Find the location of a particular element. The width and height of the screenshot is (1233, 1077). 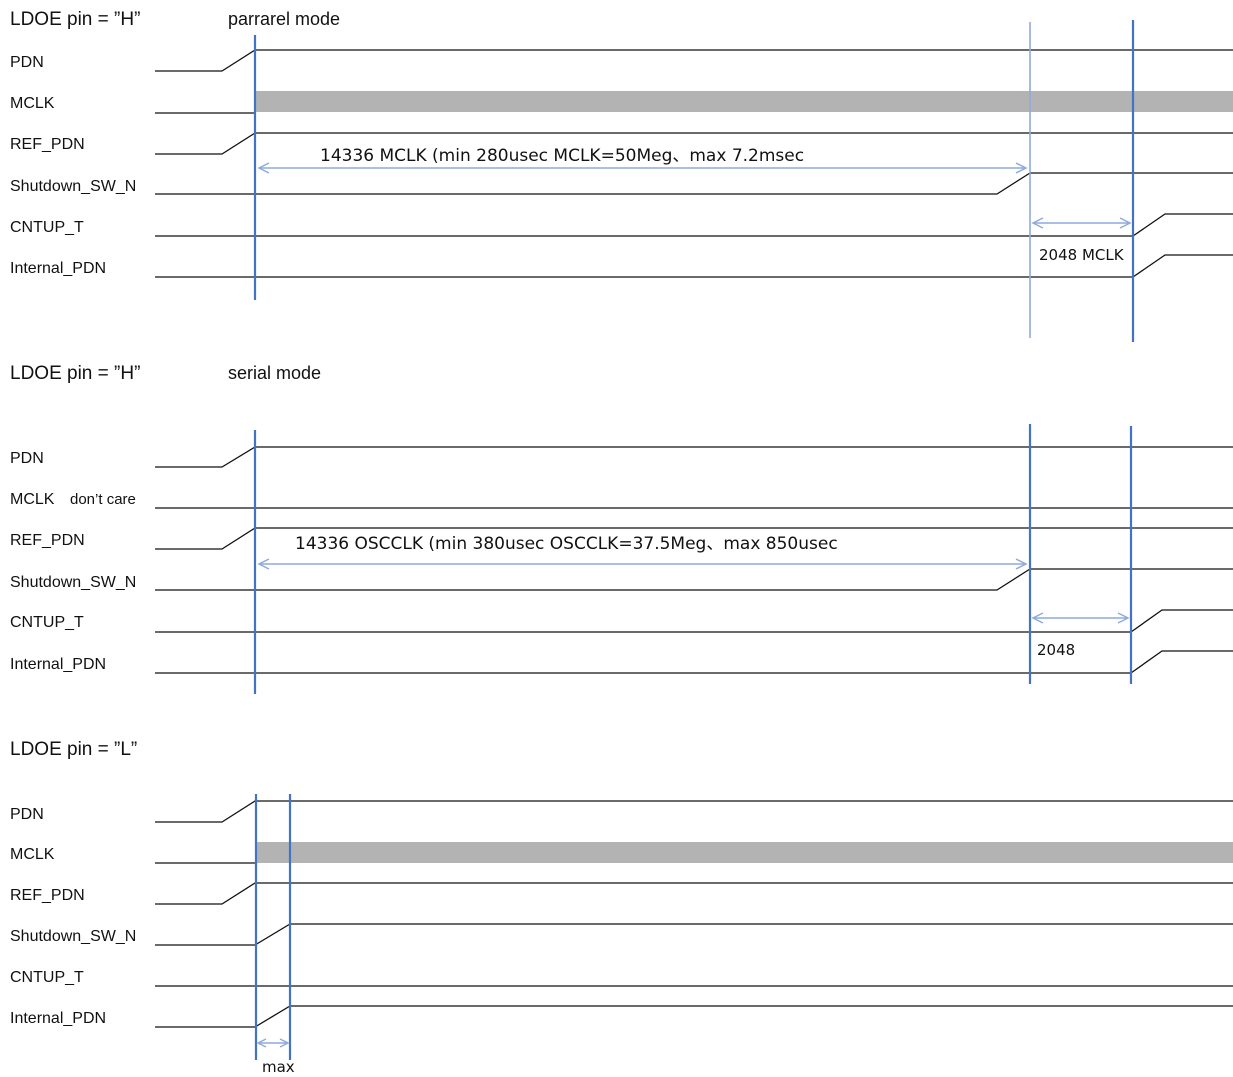

signal-note-dont-care: don’t care is located at coordinates (103, 499).